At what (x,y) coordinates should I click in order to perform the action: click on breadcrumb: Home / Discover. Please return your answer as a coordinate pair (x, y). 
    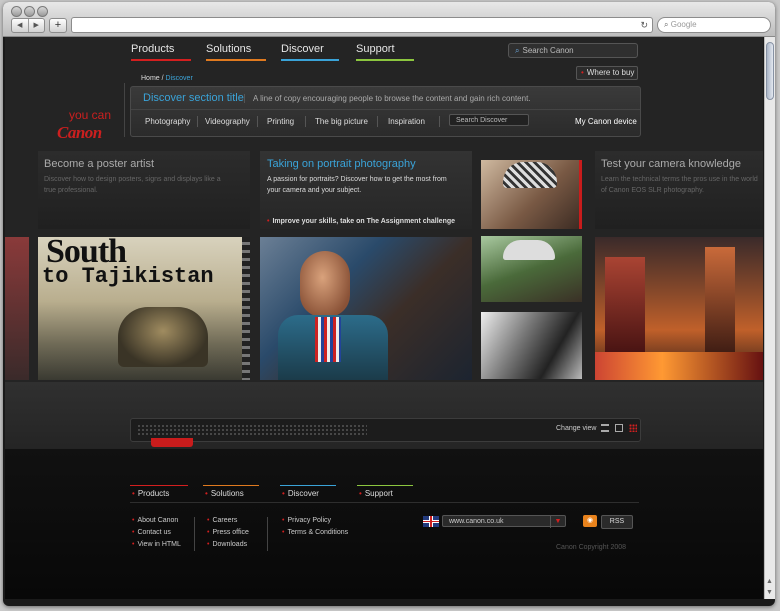
    Looking at the image, I should click on (167, 78).